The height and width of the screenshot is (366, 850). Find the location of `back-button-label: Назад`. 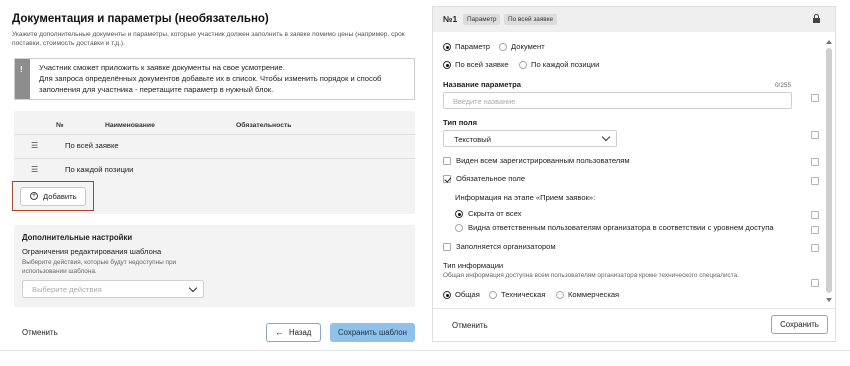

back-button-label: Назад is located at coordinates (300, 332).